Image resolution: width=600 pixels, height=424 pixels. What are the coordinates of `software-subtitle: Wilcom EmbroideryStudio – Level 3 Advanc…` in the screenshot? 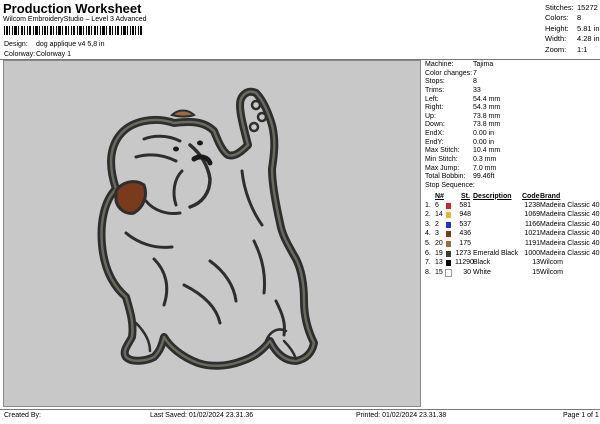 It's located at (75, 19).